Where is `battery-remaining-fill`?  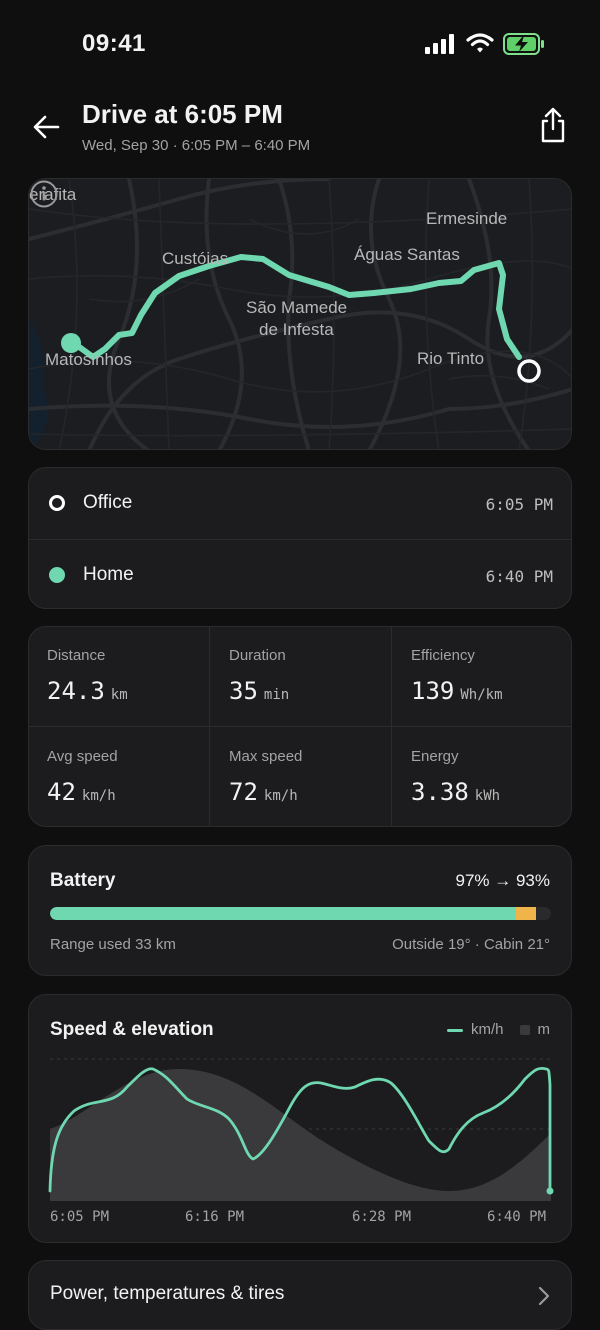
battery-remaining-fill is located at coordinates (283, 913).